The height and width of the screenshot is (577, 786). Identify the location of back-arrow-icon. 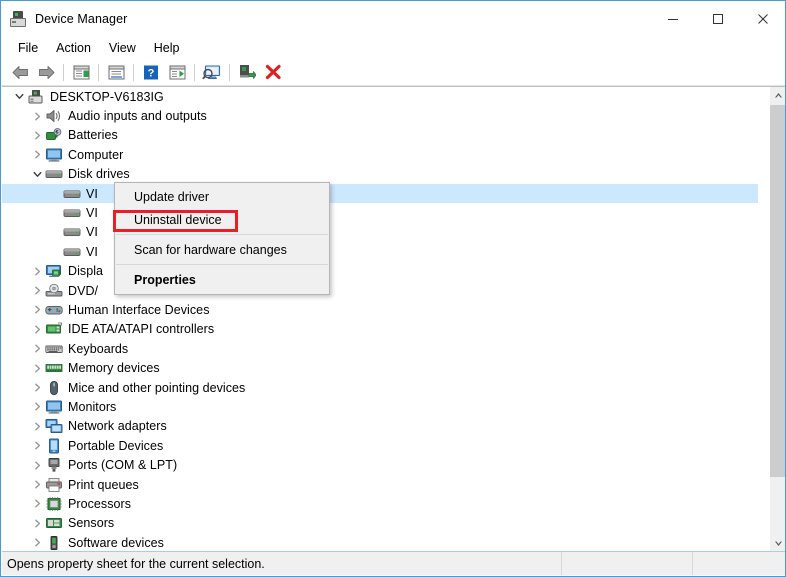
(20, 72).